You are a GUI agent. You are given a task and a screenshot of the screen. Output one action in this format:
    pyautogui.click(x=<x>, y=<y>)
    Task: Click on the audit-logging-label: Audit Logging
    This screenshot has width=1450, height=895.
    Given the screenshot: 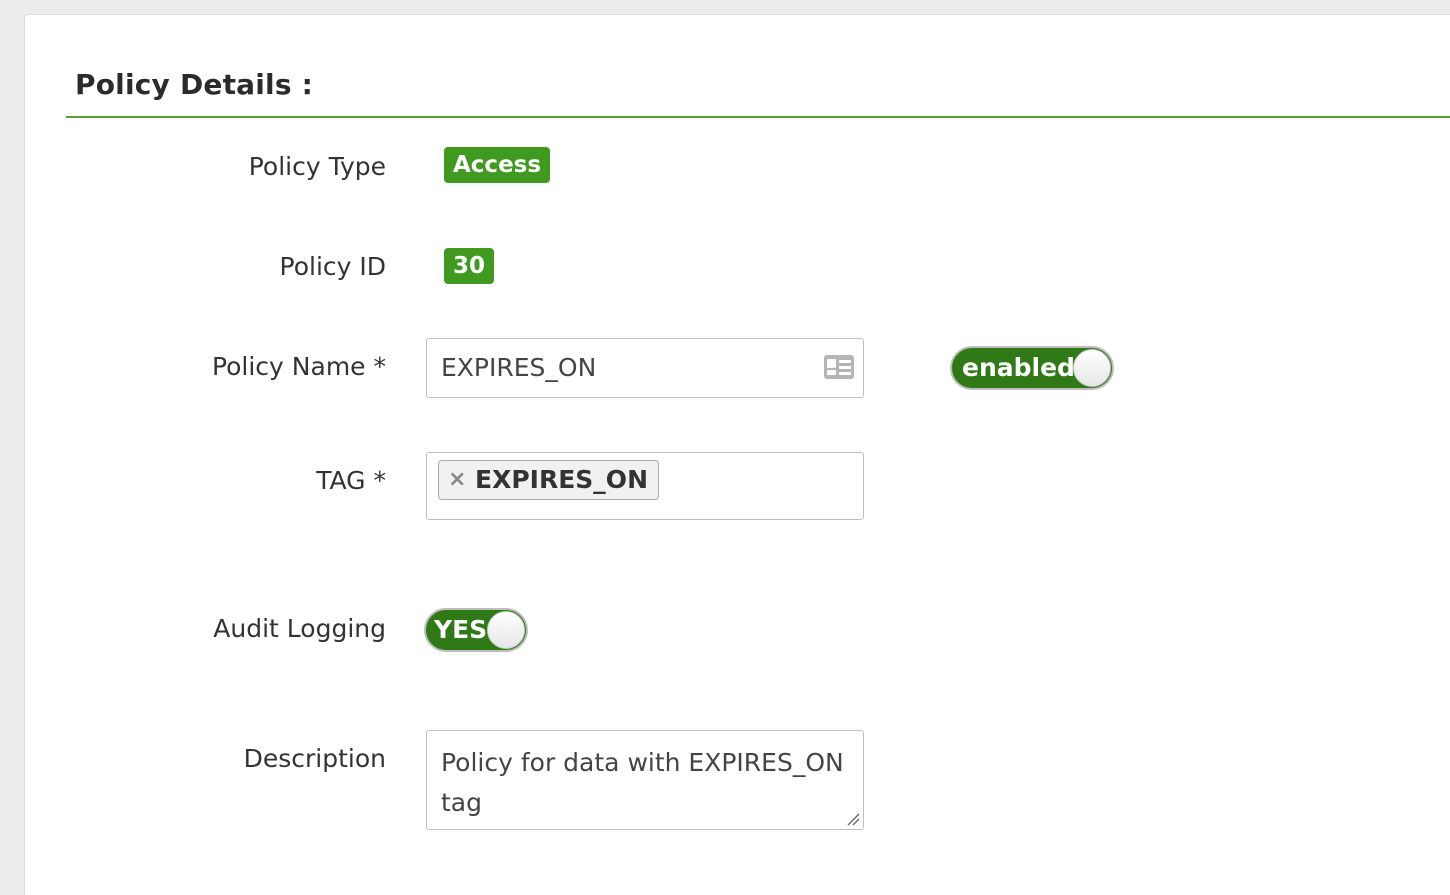 What is the action you would take?
    pyautogui.click(x=299, y=628)
    